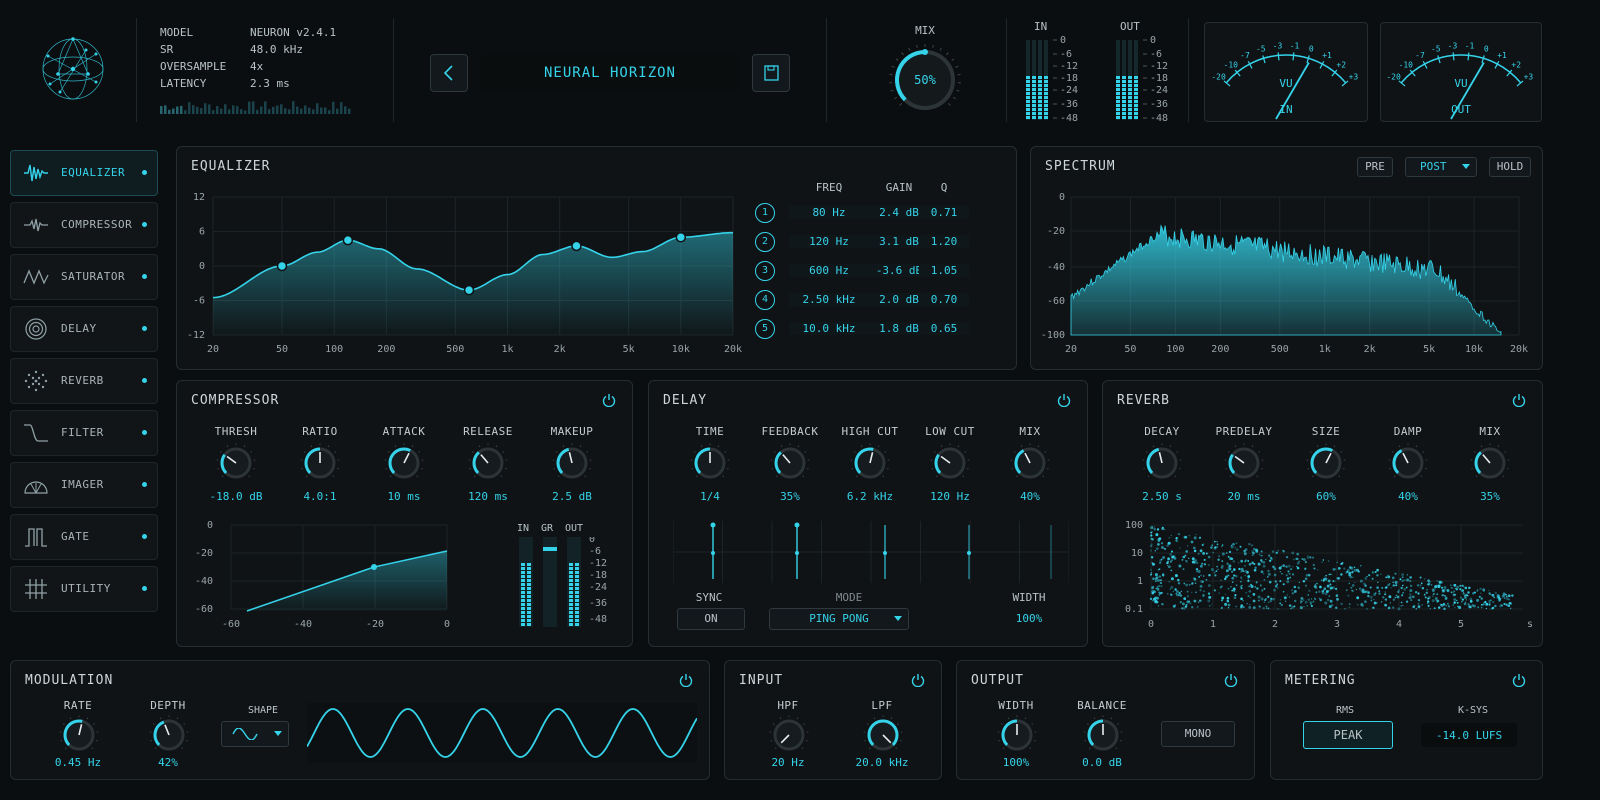 The height and width of the screenshot is (800, 1600). I want to click on band-q: 0.65, so click(944, 328).